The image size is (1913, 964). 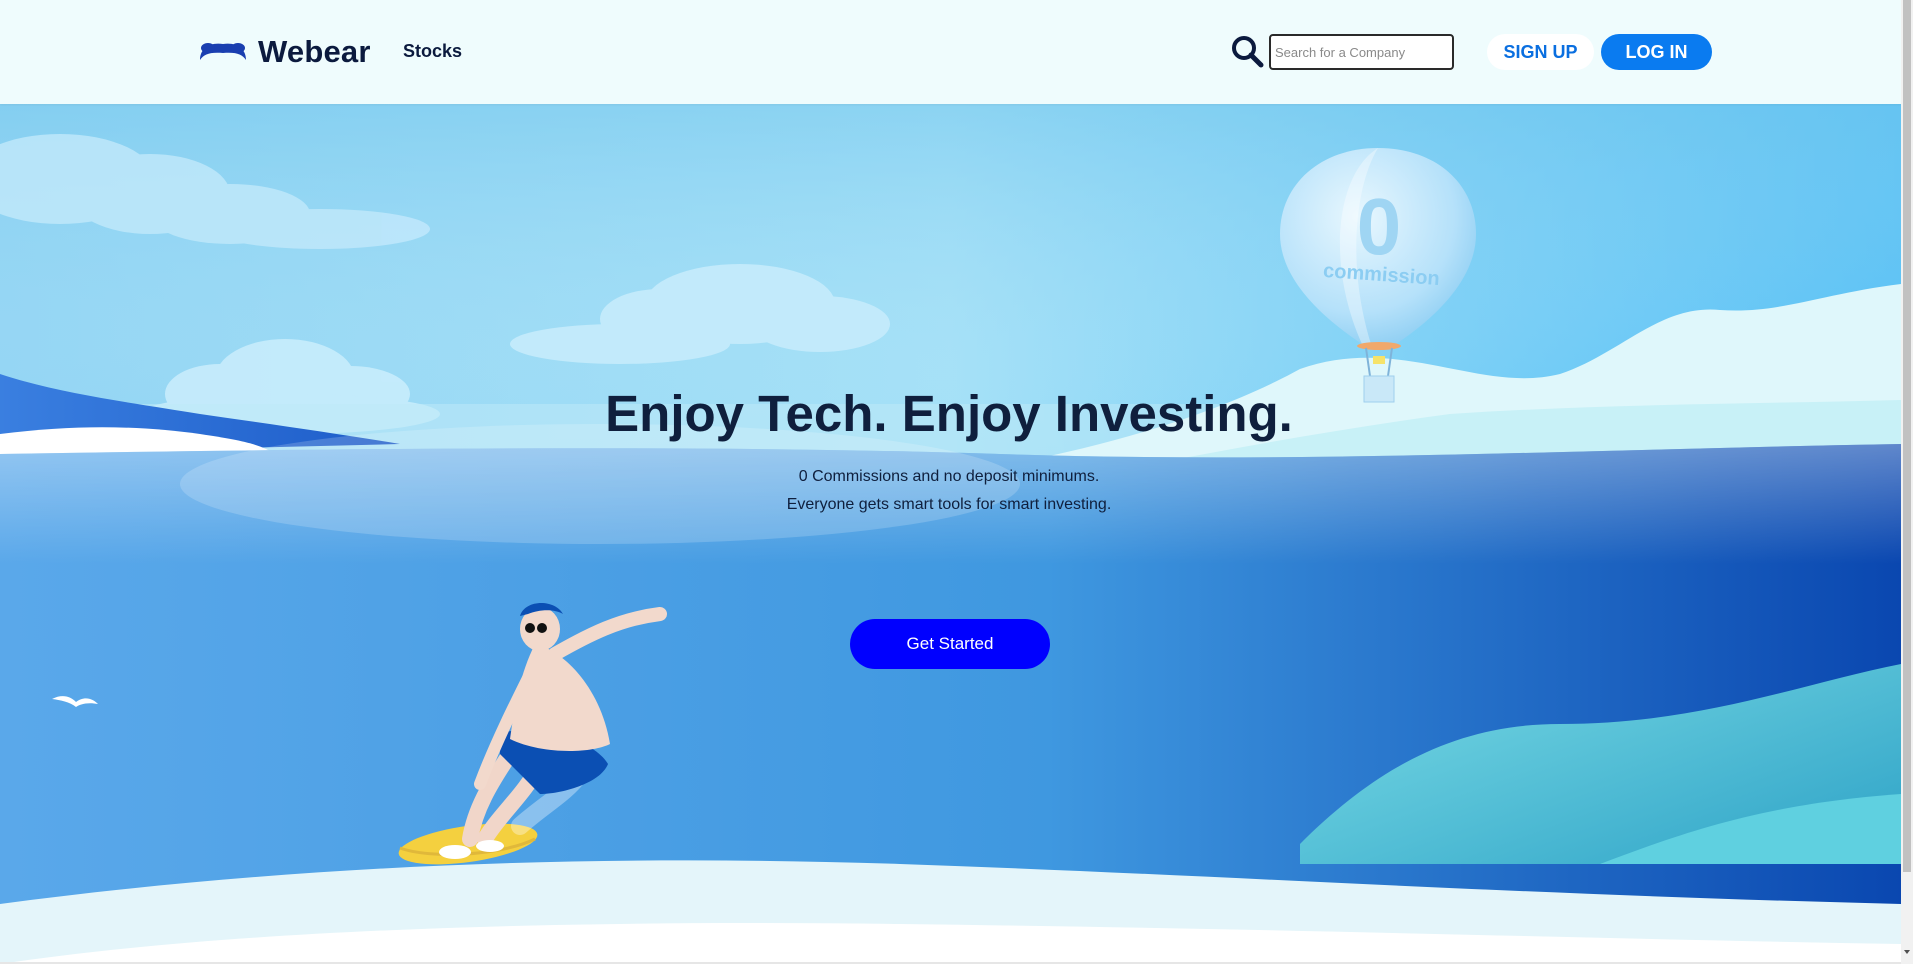 What do you see at coordinates (1907, 436) in the screenshot?
I see `scrollbar-thumb` at bounding box center [1907, 436].